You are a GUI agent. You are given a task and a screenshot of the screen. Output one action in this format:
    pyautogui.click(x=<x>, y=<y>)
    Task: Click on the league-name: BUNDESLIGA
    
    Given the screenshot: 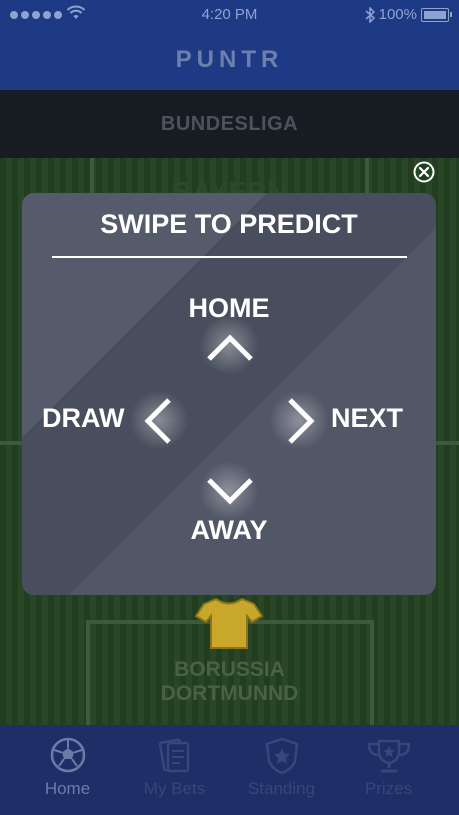 What is the action you would take?
    pyautogui.click(x=229, y=123)
    